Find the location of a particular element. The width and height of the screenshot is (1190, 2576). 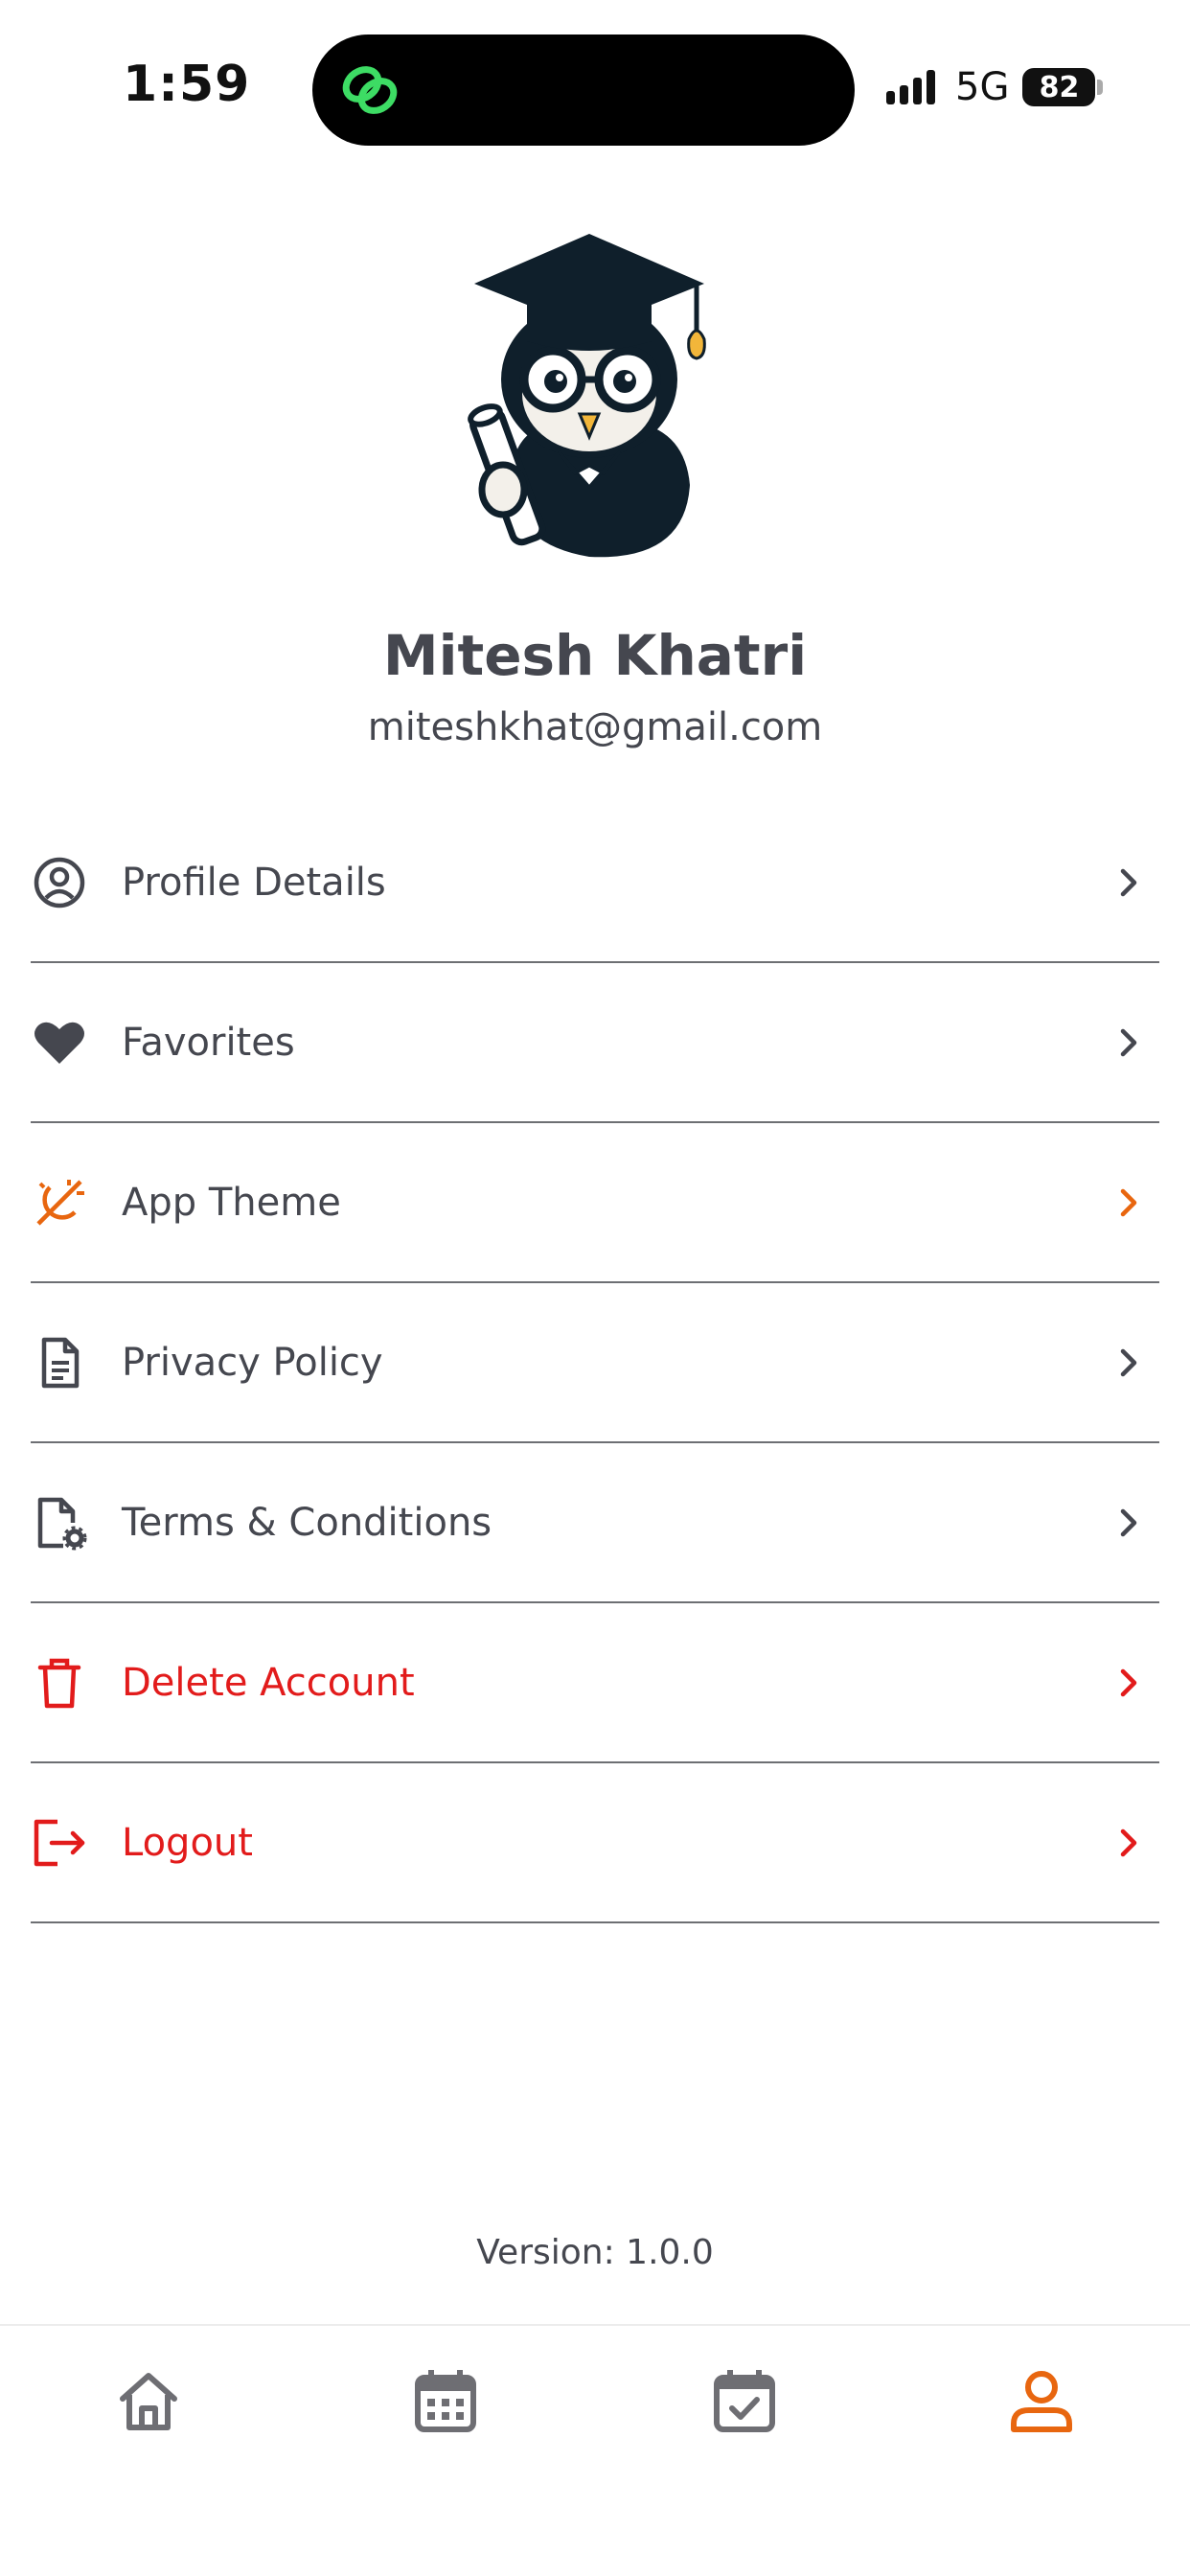

document-icon is located at coordinates (60, 1362).